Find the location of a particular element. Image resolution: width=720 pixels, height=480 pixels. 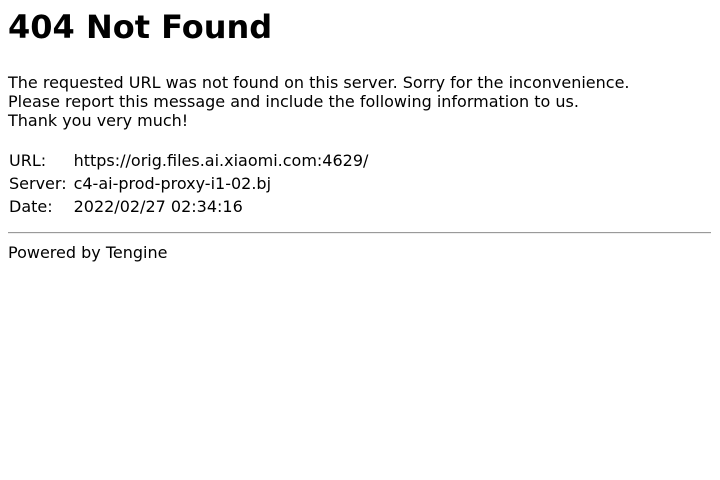

info-value: https://orig.files.ai.xiaomi.com:4629/ is located at coordinates (221, 160).